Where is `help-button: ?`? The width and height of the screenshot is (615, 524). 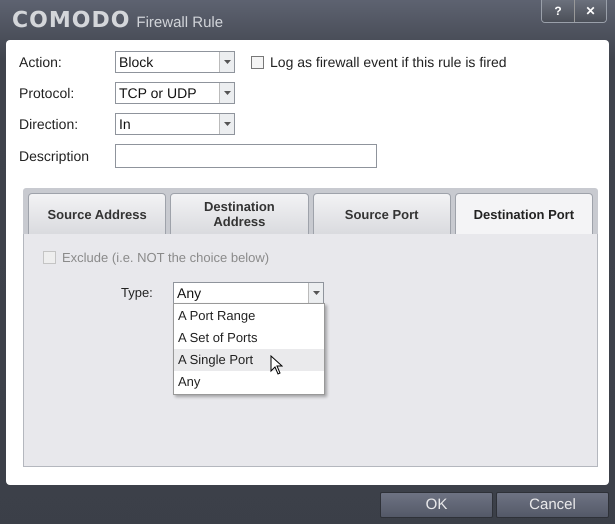
help-button: ? is located at coordinates (558, 11).